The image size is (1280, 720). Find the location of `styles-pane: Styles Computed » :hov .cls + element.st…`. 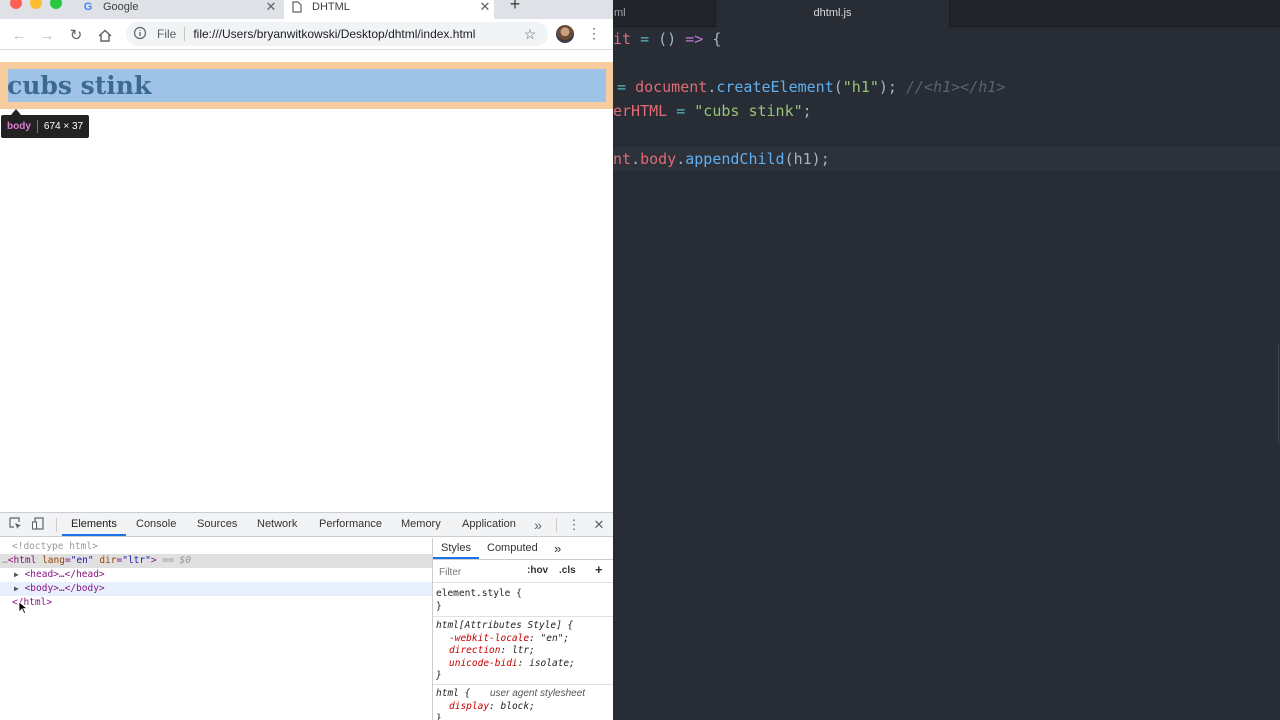

styles-pane: Styles Computed » :hov .cls + element.st… is located at coordinates (523, 629).